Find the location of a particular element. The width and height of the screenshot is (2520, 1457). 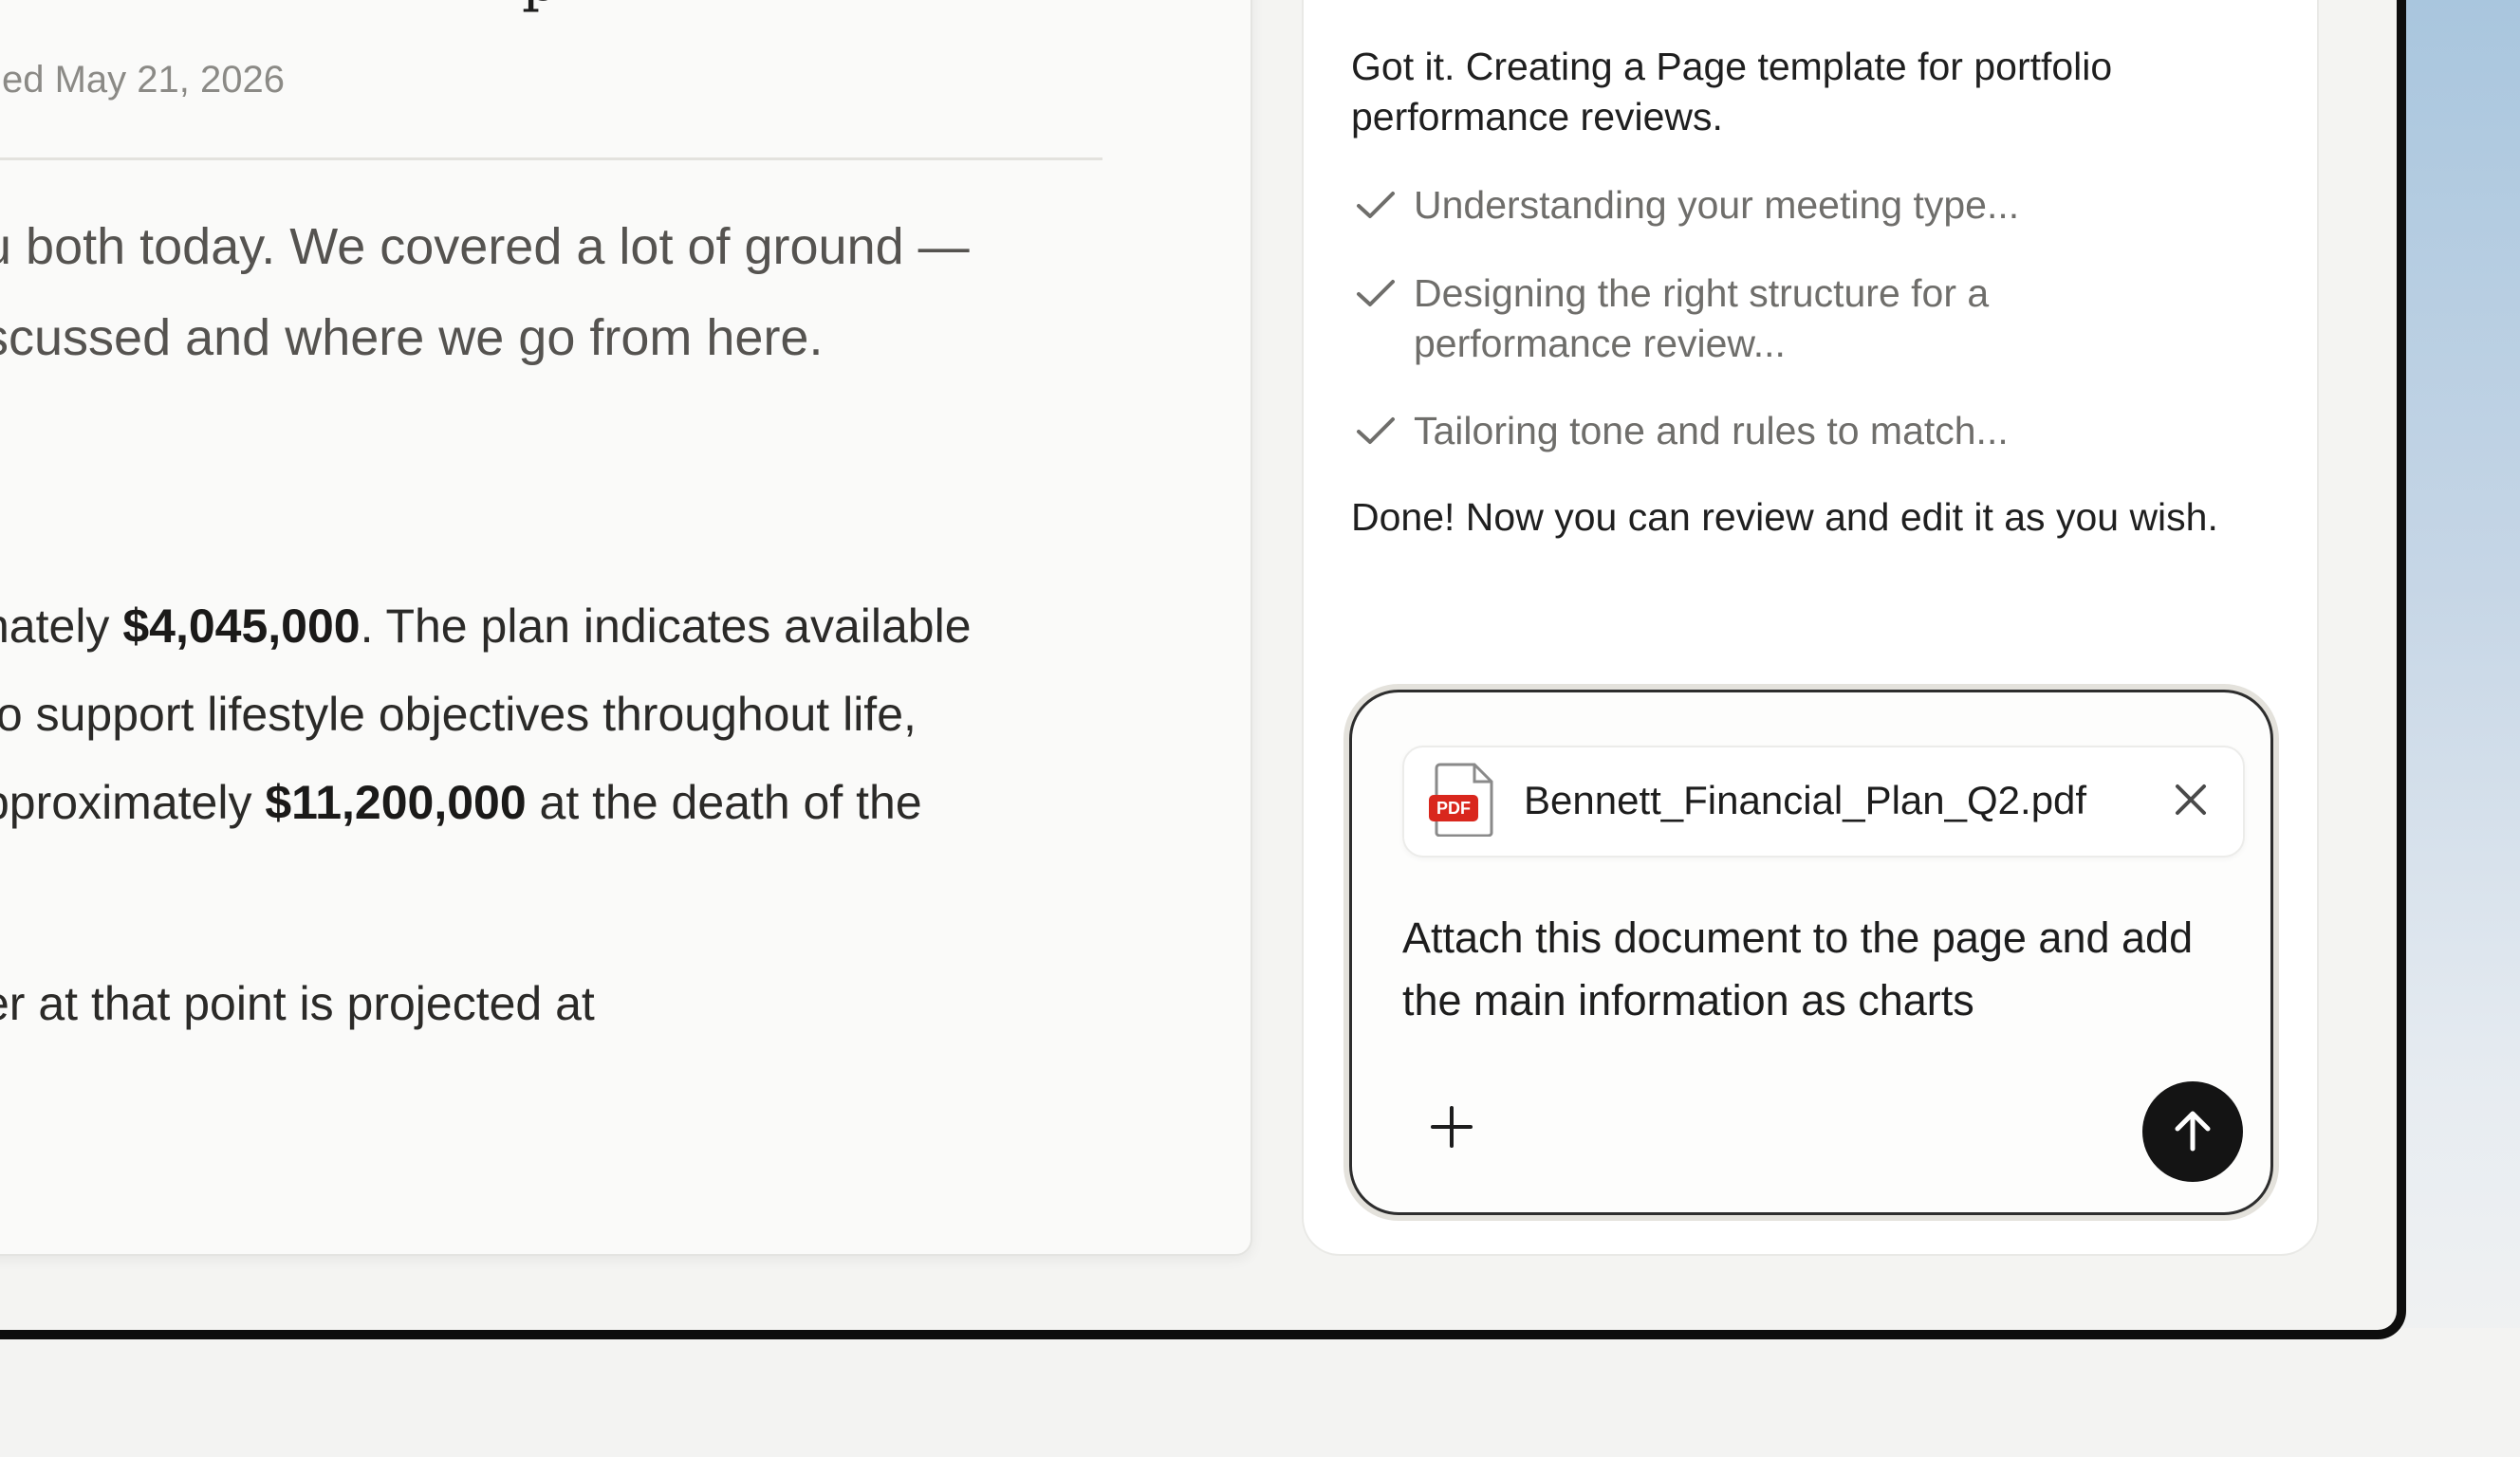

desktop-background-lower is located at coordinates (1260, 1393).